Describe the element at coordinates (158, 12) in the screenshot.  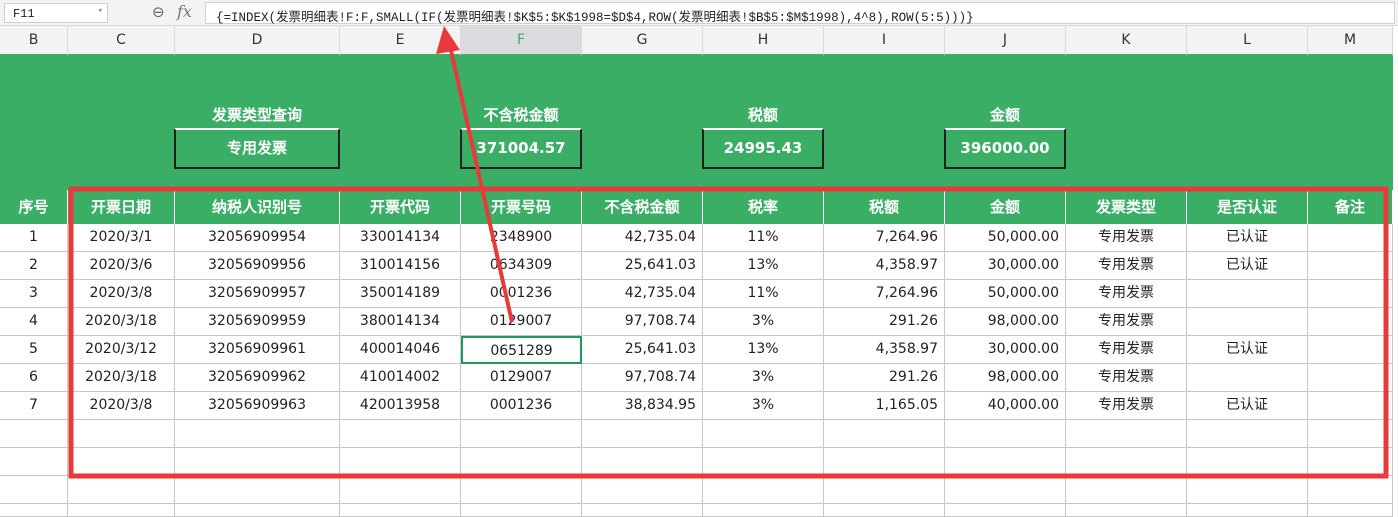
I see `zoom-icon: ⊖` at that location.